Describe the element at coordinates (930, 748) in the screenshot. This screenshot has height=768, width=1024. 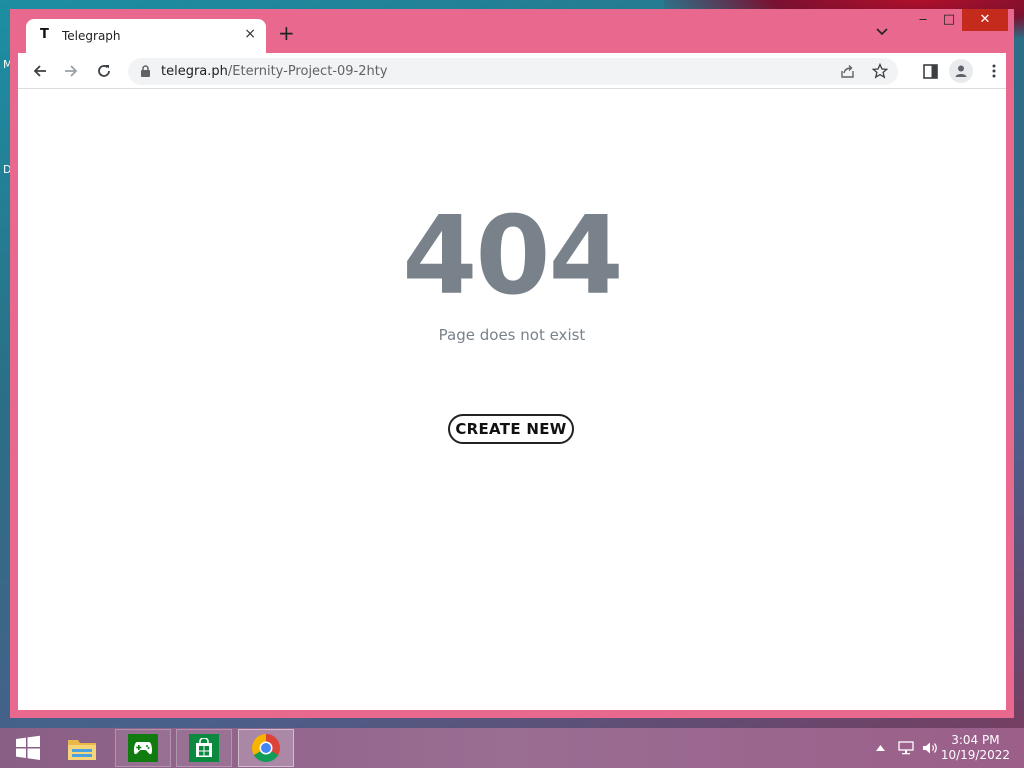
I see `speaker-volume-icon` at that location.